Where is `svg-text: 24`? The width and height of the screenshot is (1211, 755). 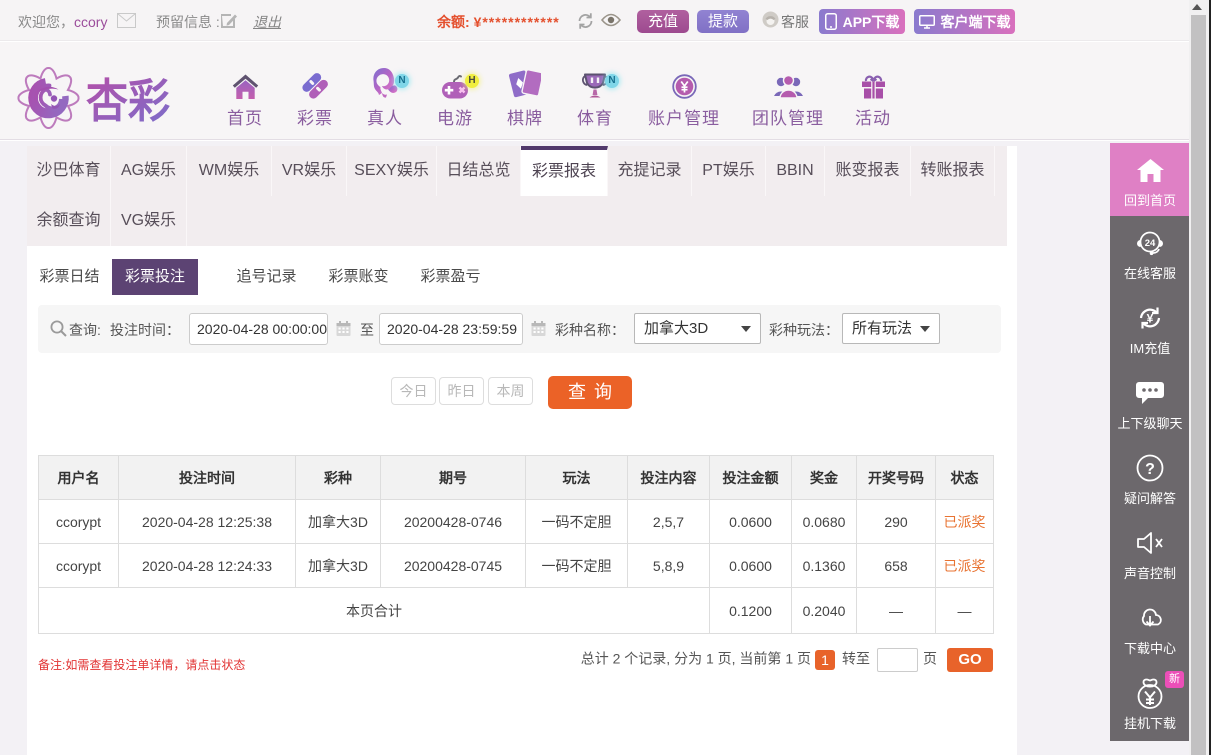 svg-text: 24 is located at coordinates (1150, 243).